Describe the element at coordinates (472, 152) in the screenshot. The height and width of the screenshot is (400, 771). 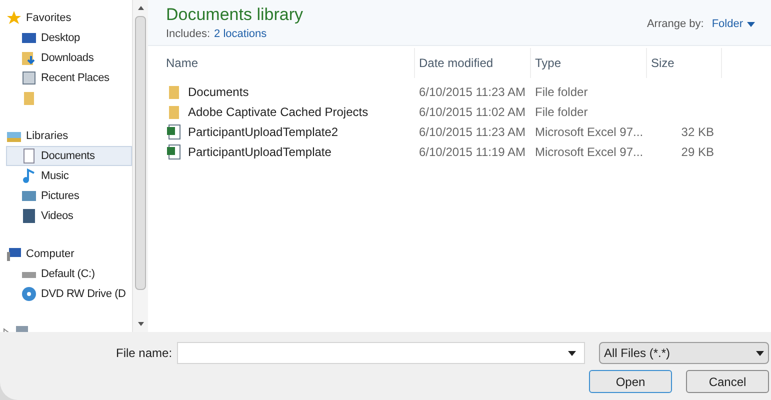
I see `date-cell-text: 6/10/2015 11:19 AM` at that location.